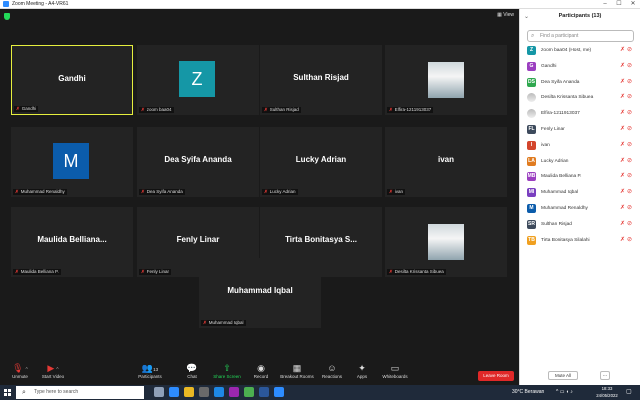  Describe the element at coordinates (7, 16) in the screenshot. I see `security-shield-icon` at that location.